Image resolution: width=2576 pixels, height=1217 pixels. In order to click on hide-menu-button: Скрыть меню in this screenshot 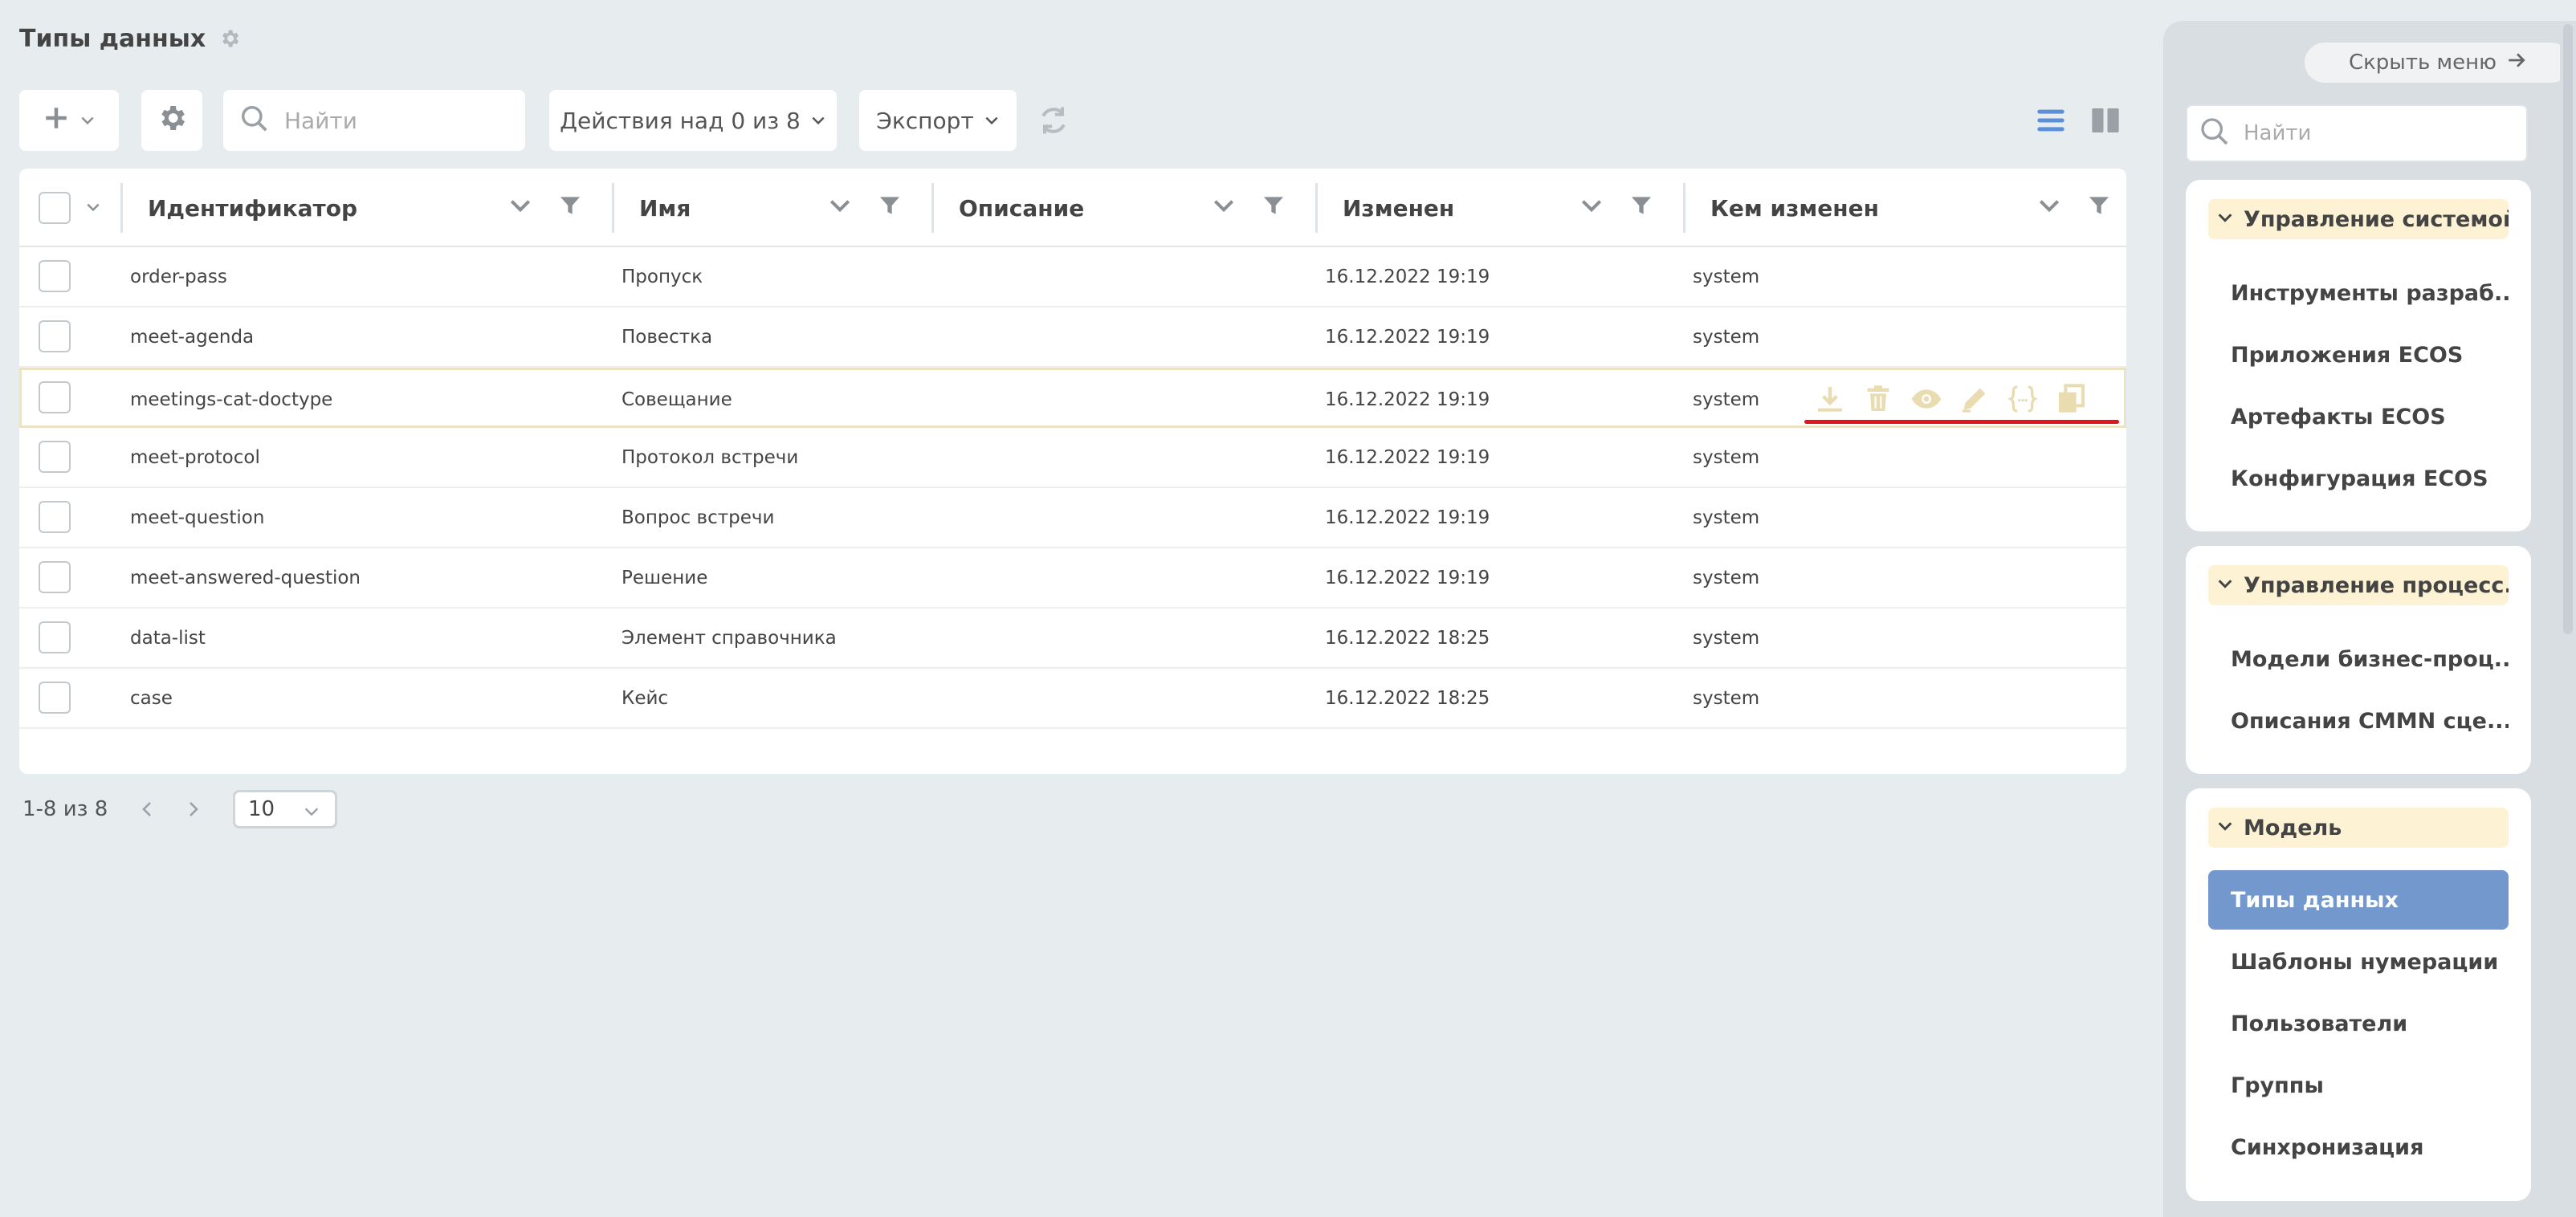, I will do `click(2438, 63)`.